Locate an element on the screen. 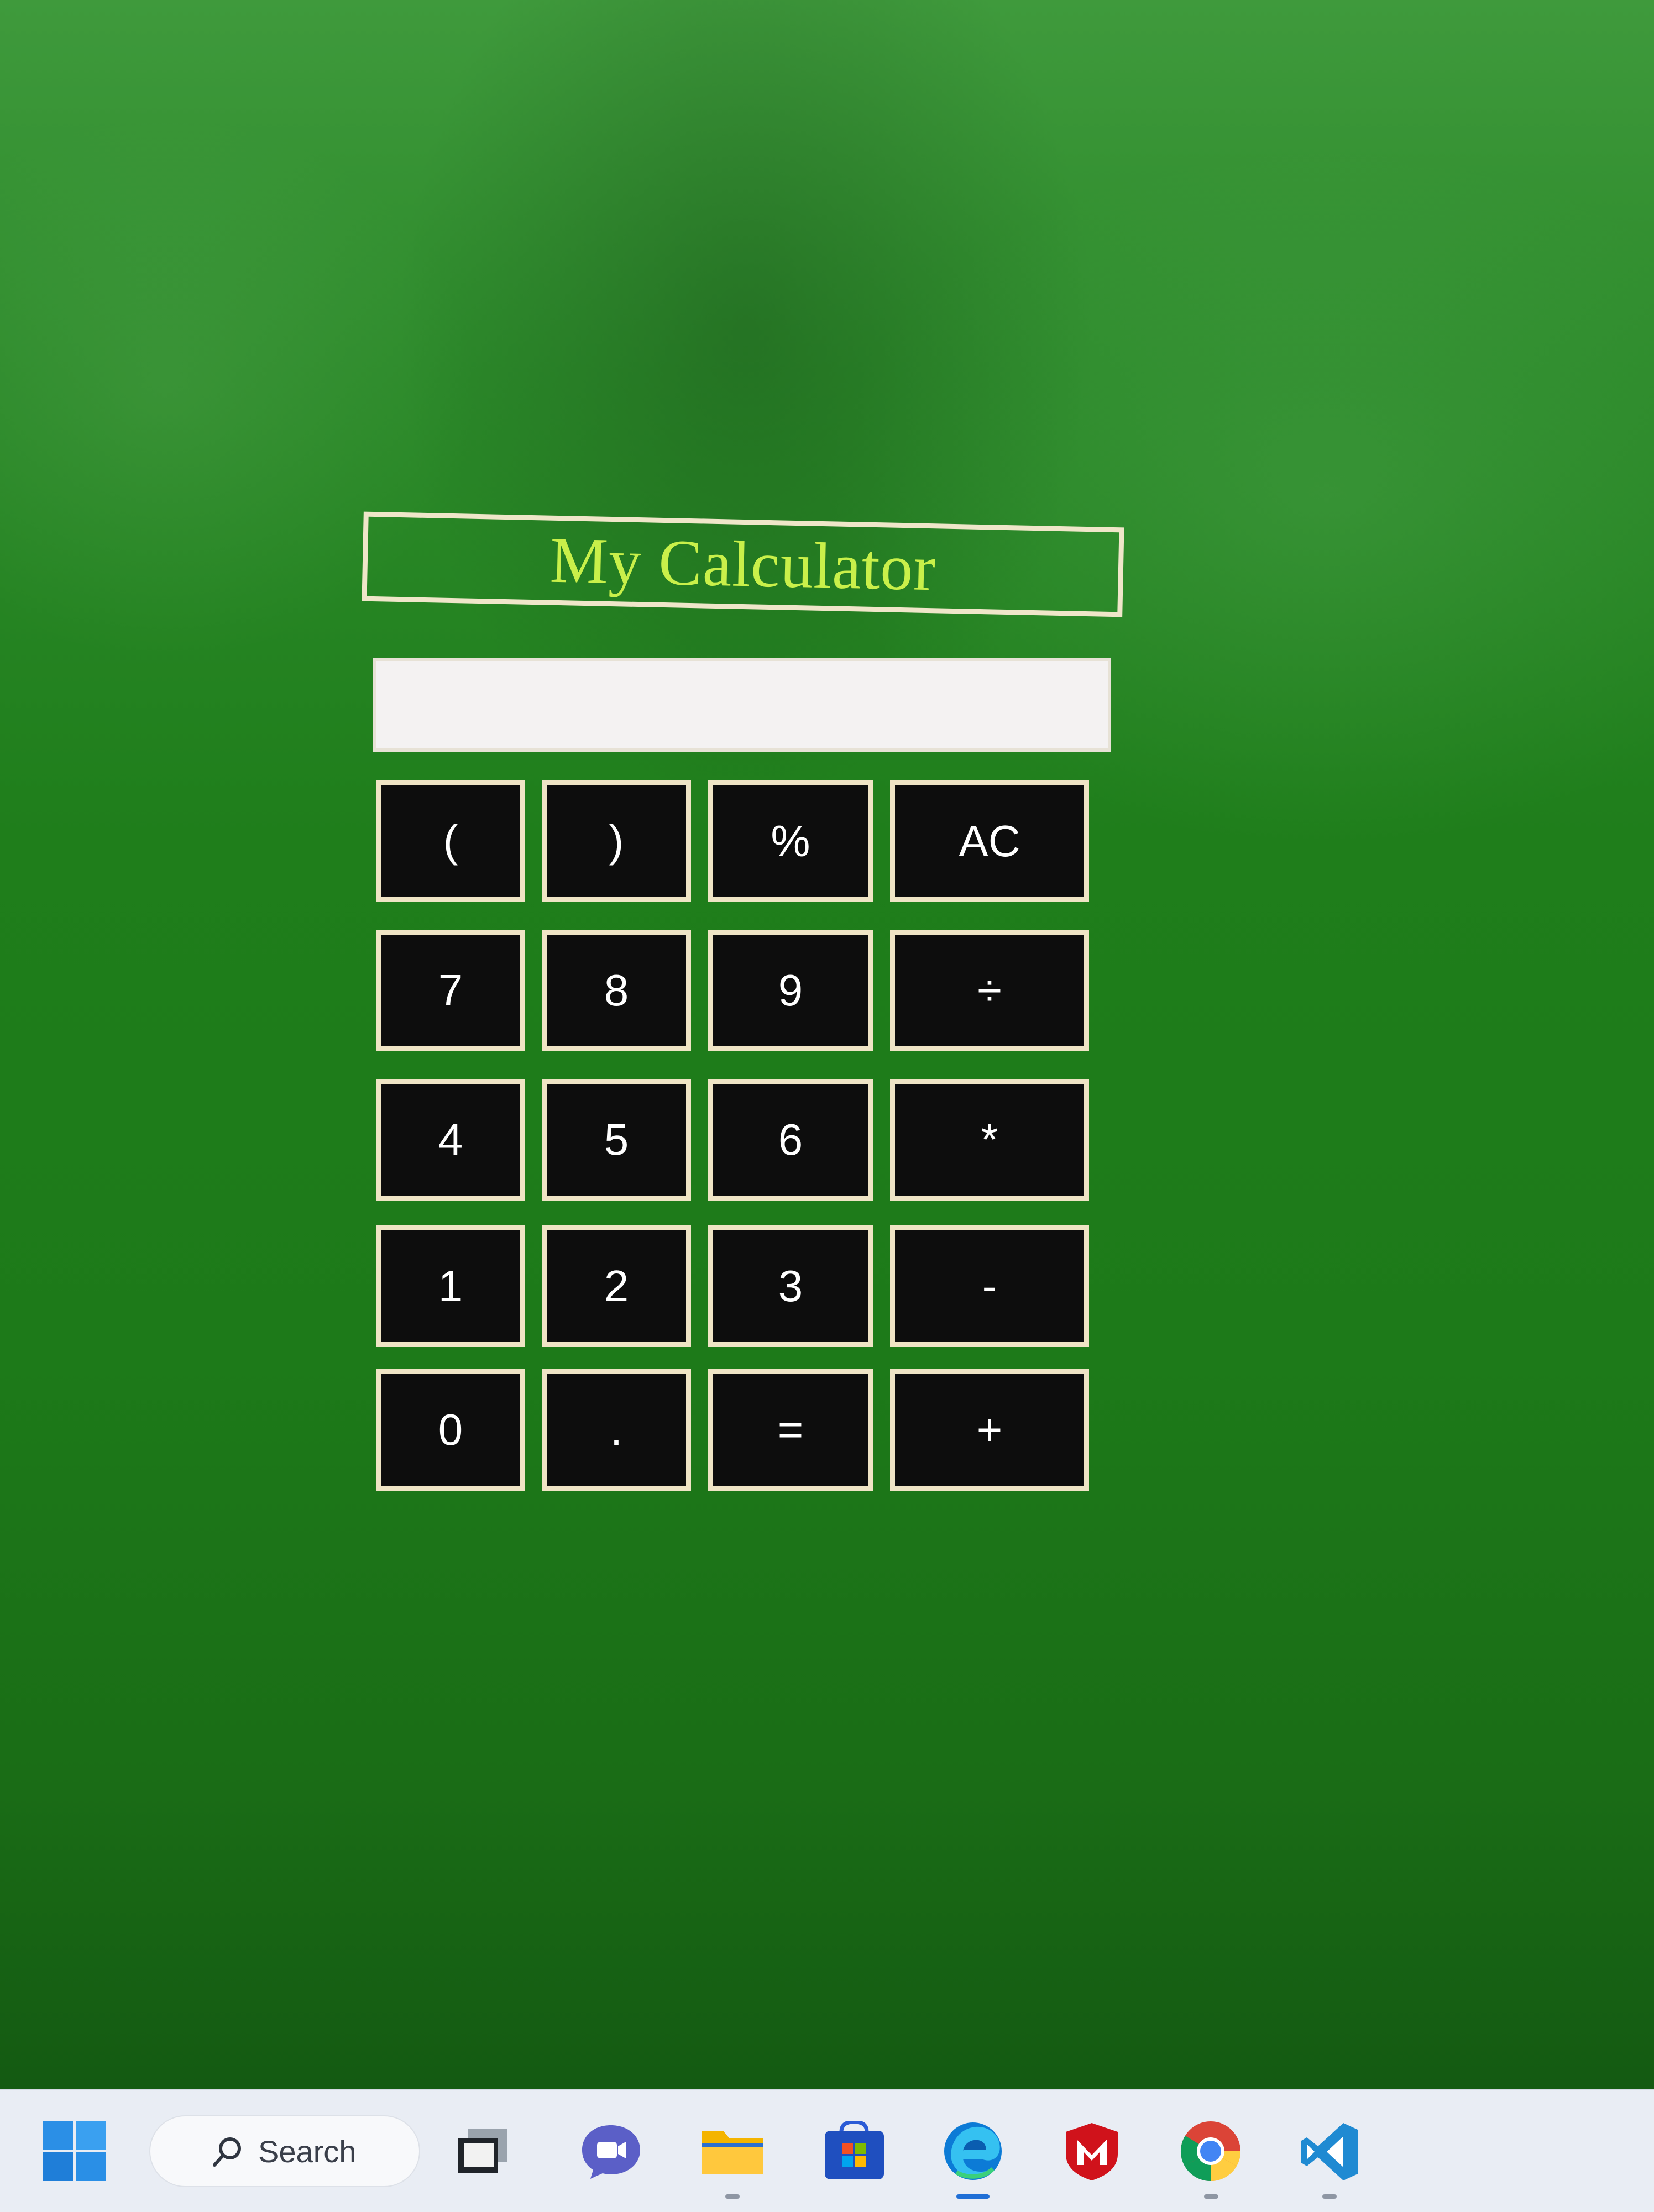 The width and height of the screenshot is (1654, 2212). vscode-running-indicator is located at coordinates (1330, 2196).